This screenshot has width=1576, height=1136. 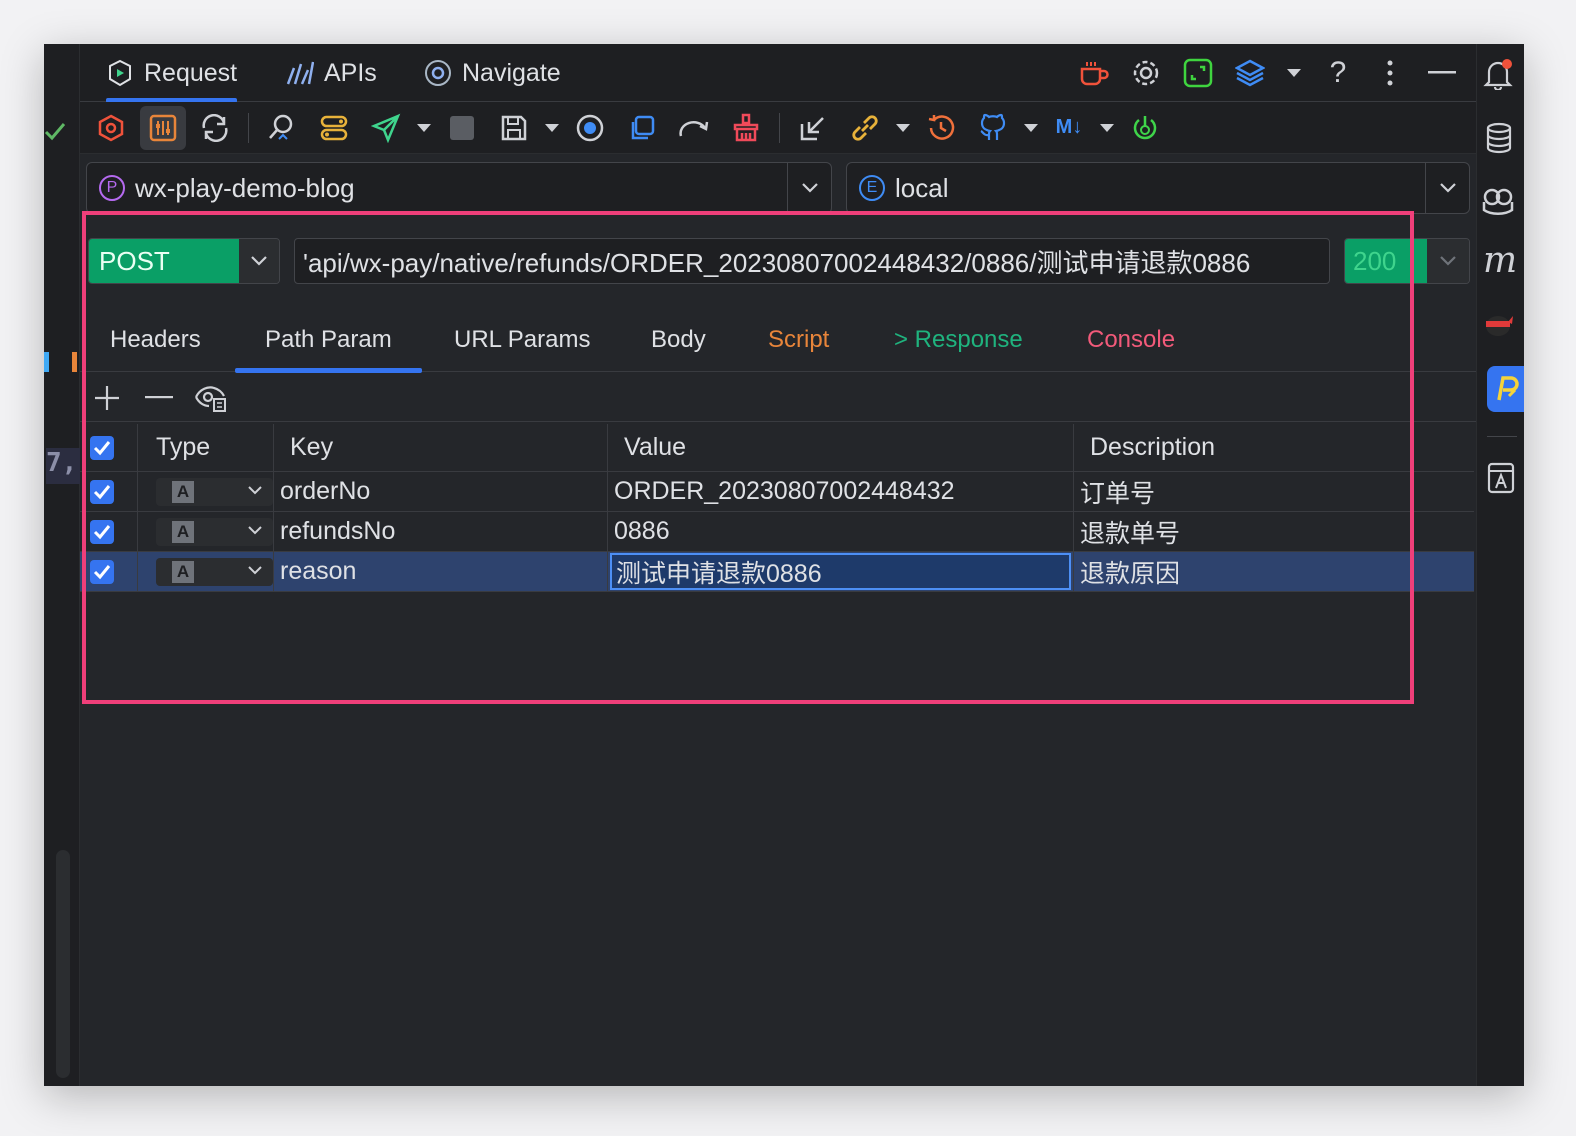 What do you see at coordinates (1390, 73) in the screenshot?
I see `more-icon` at bounding box center [1390, 73].